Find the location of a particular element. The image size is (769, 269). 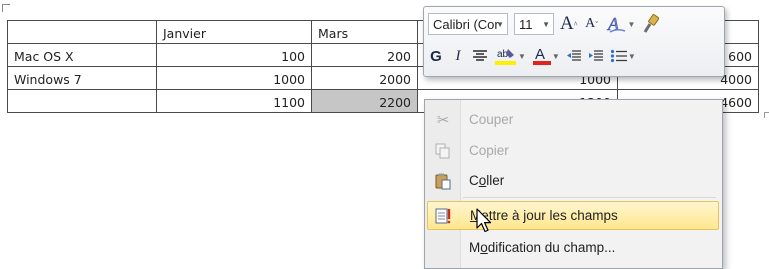

decrease-indent-icon is located at coordinates (573, 55).